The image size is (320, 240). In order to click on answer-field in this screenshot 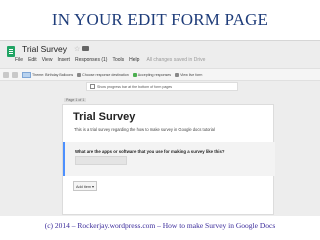, I will do `click(101, 160)`.